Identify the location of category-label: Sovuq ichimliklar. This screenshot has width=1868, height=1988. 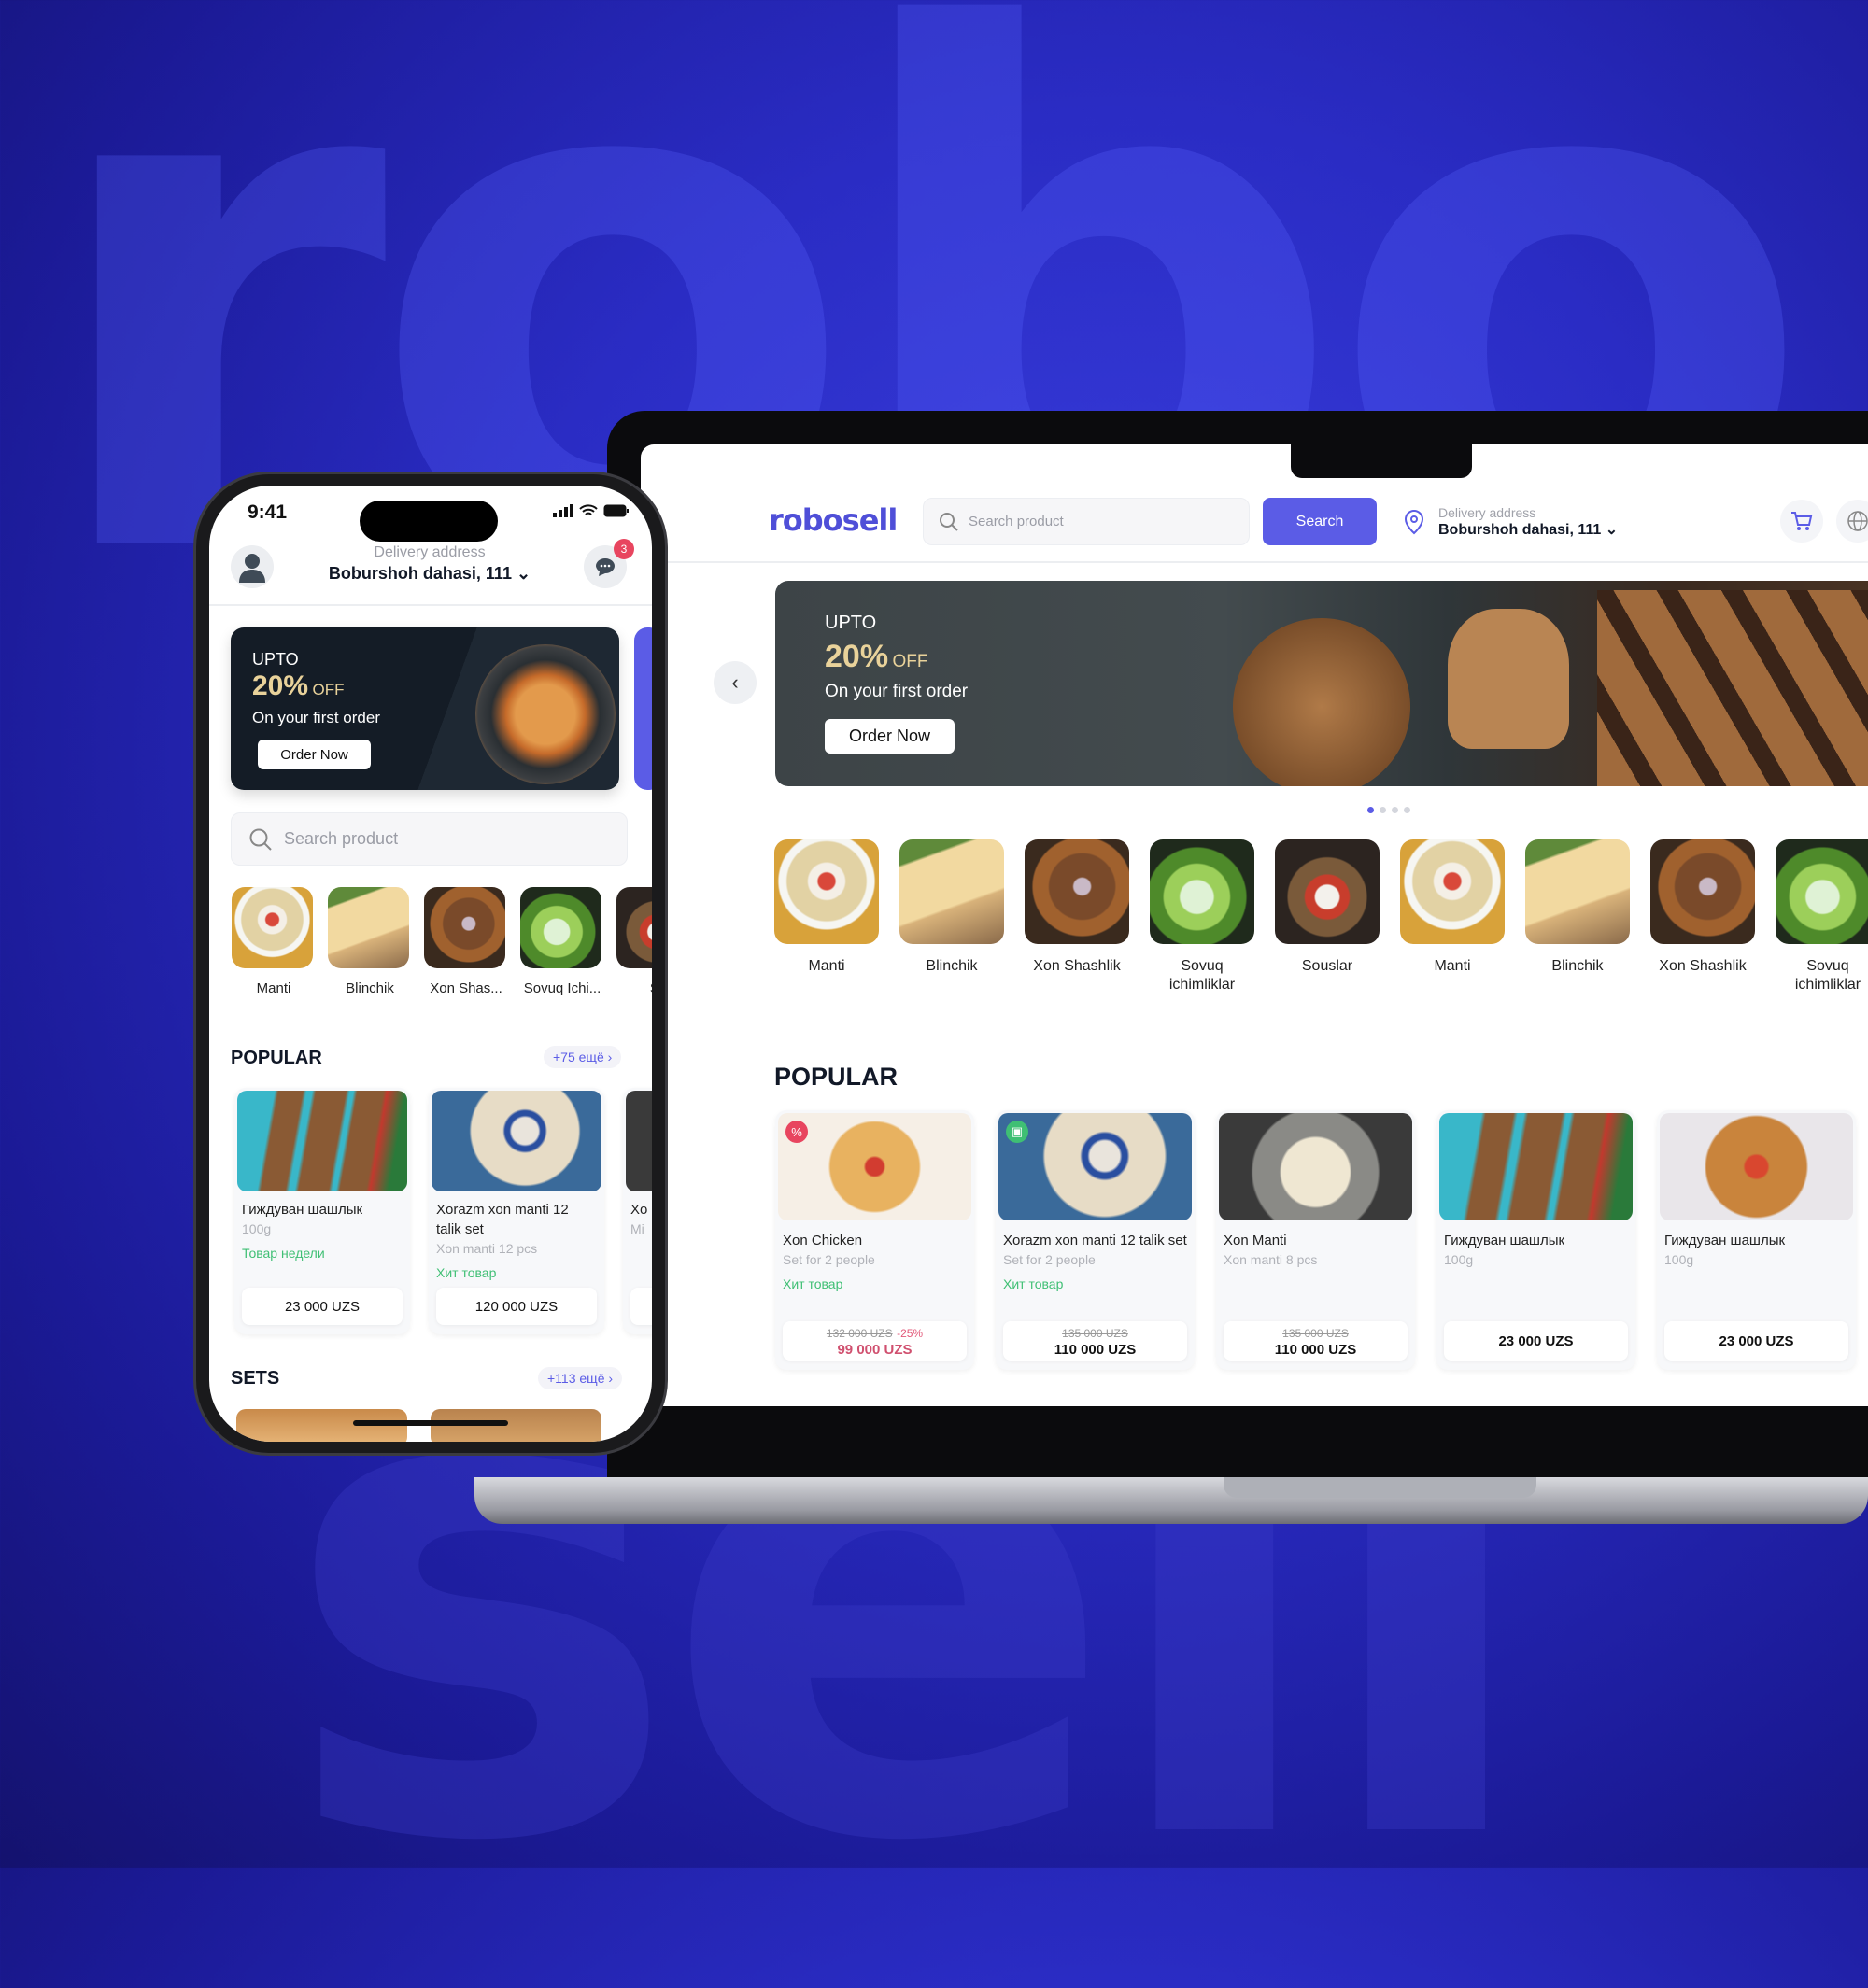
(1202, 976).